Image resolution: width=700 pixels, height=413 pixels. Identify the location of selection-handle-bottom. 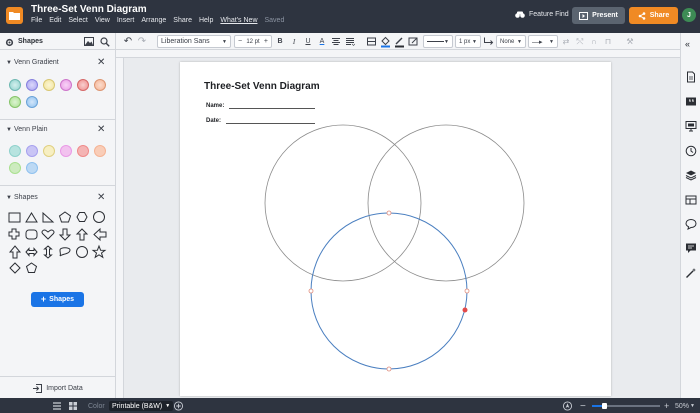
(389, 369).